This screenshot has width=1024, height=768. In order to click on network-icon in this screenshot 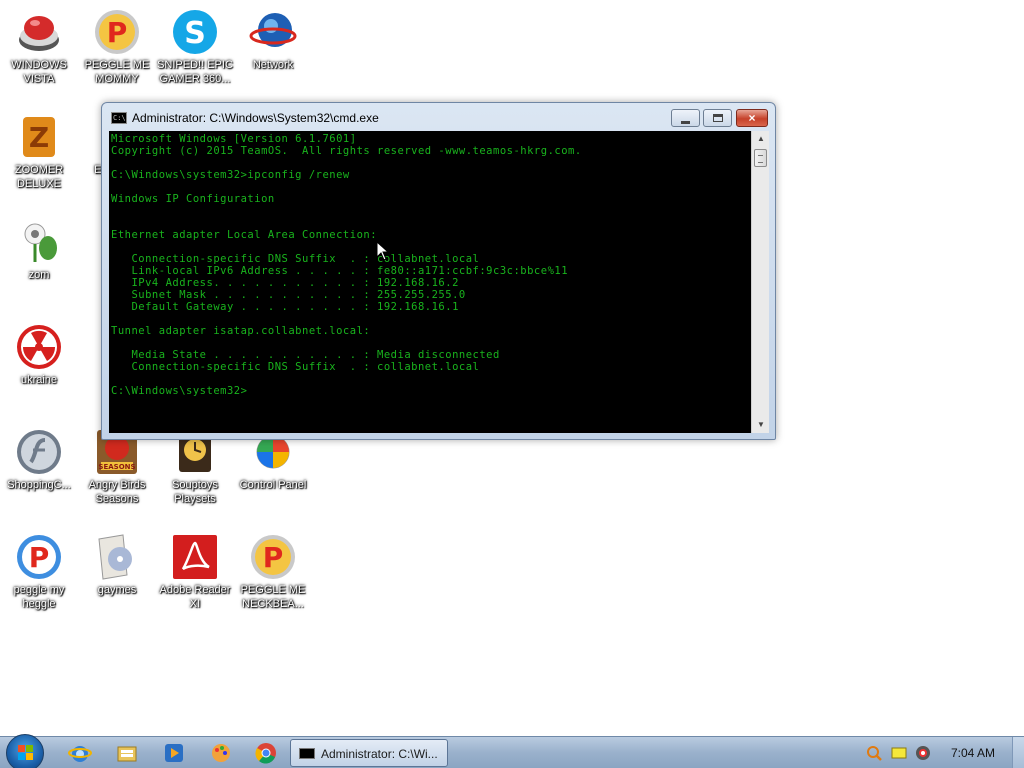, I will do `click(273, 32)`.